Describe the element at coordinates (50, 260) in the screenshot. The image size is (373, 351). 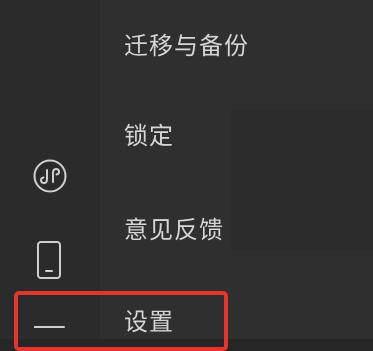
I see `phone-icon` at that location.